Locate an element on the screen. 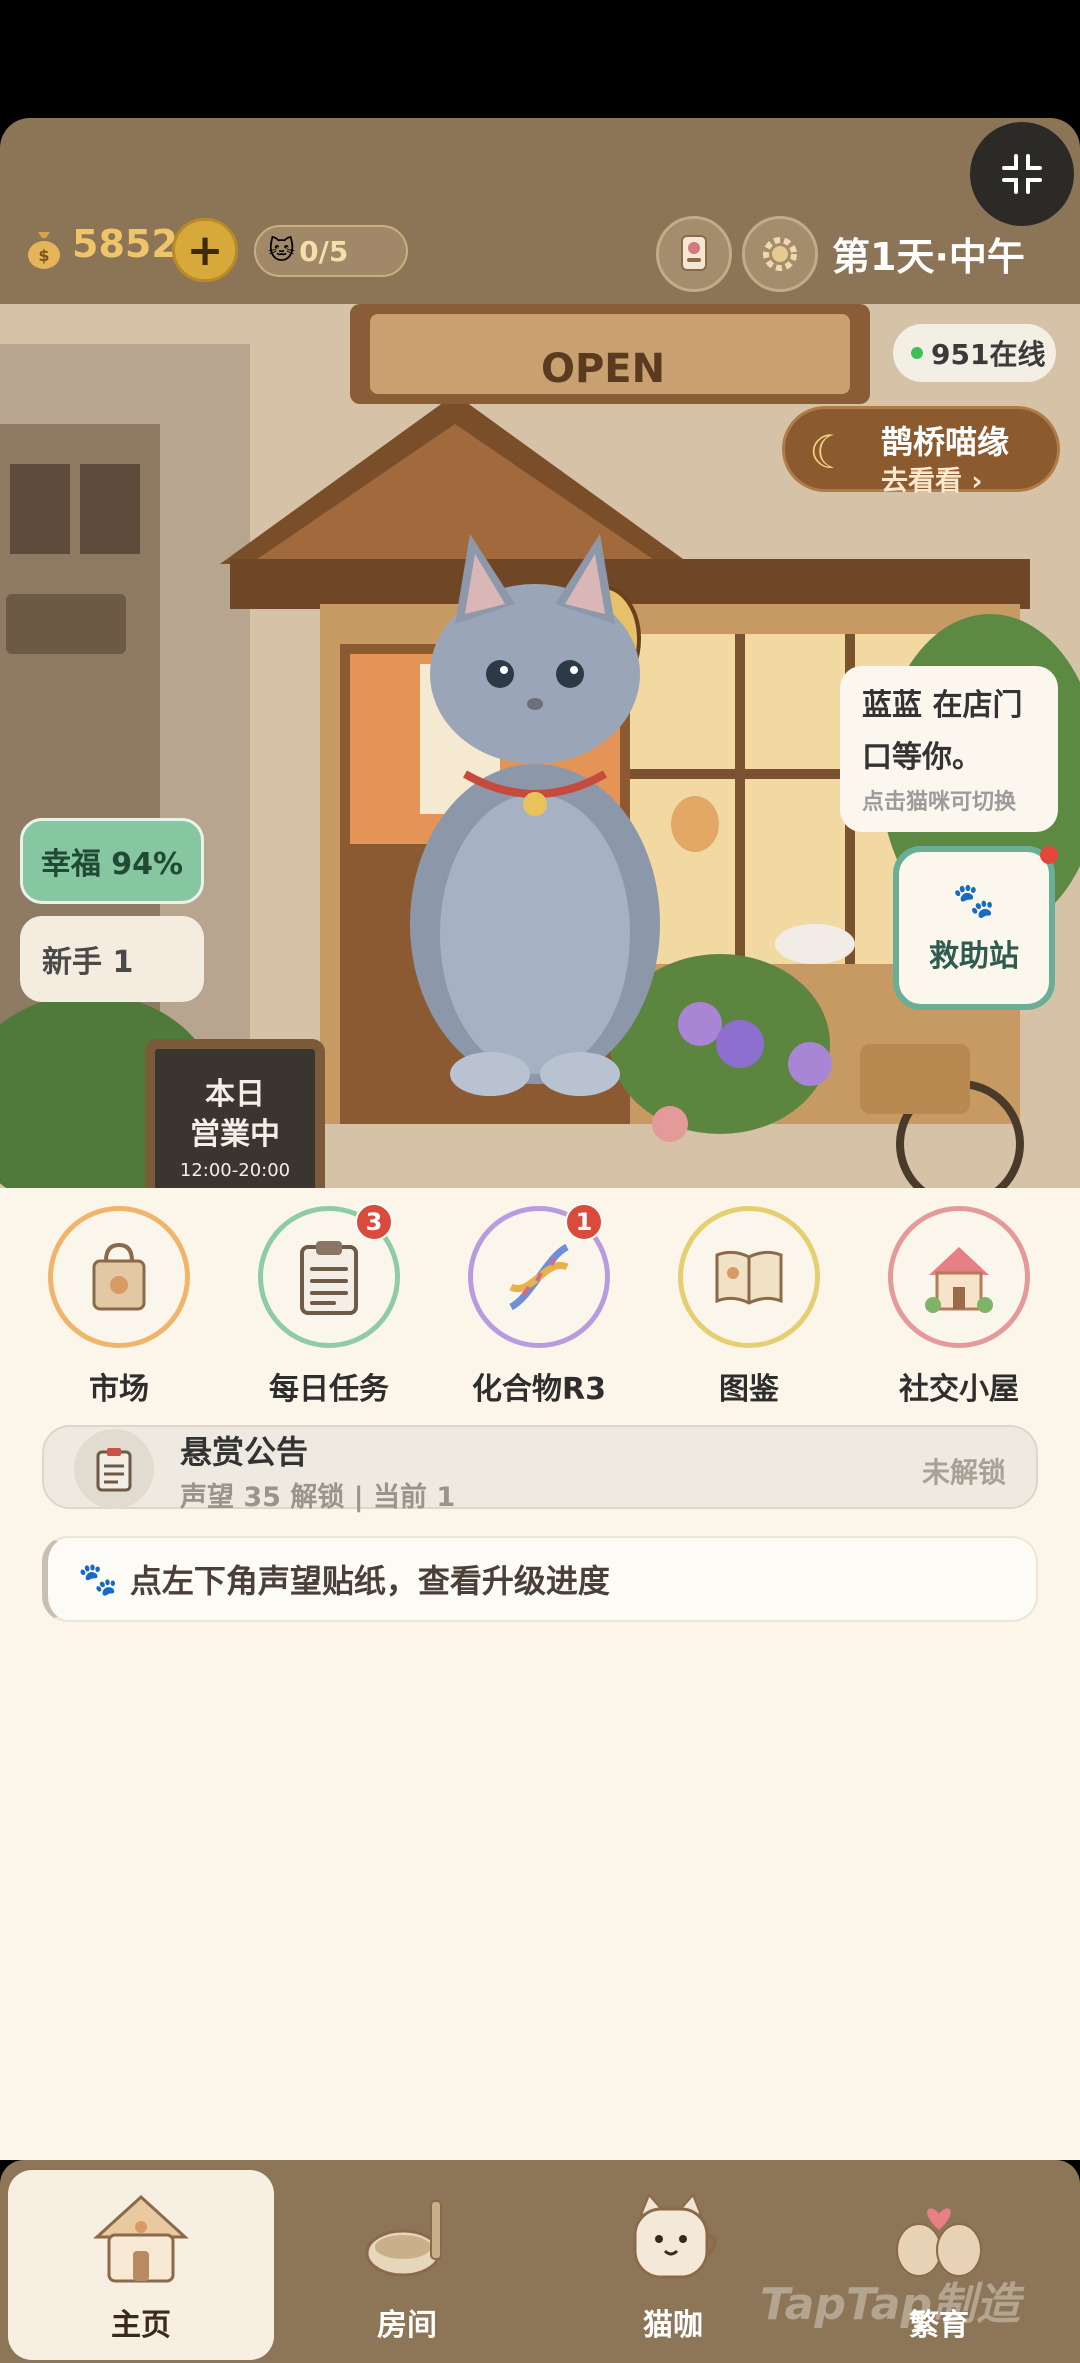 The width and height of the screenshot is (1080, 2363). happiness-badge: 幸福 94% is located at coordinates (112, 861).